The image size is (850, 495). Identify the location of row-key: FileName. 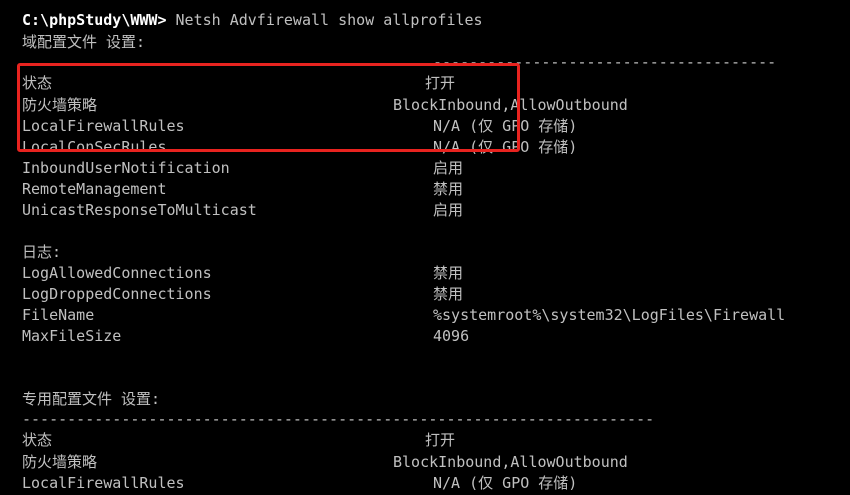
(58, 315).